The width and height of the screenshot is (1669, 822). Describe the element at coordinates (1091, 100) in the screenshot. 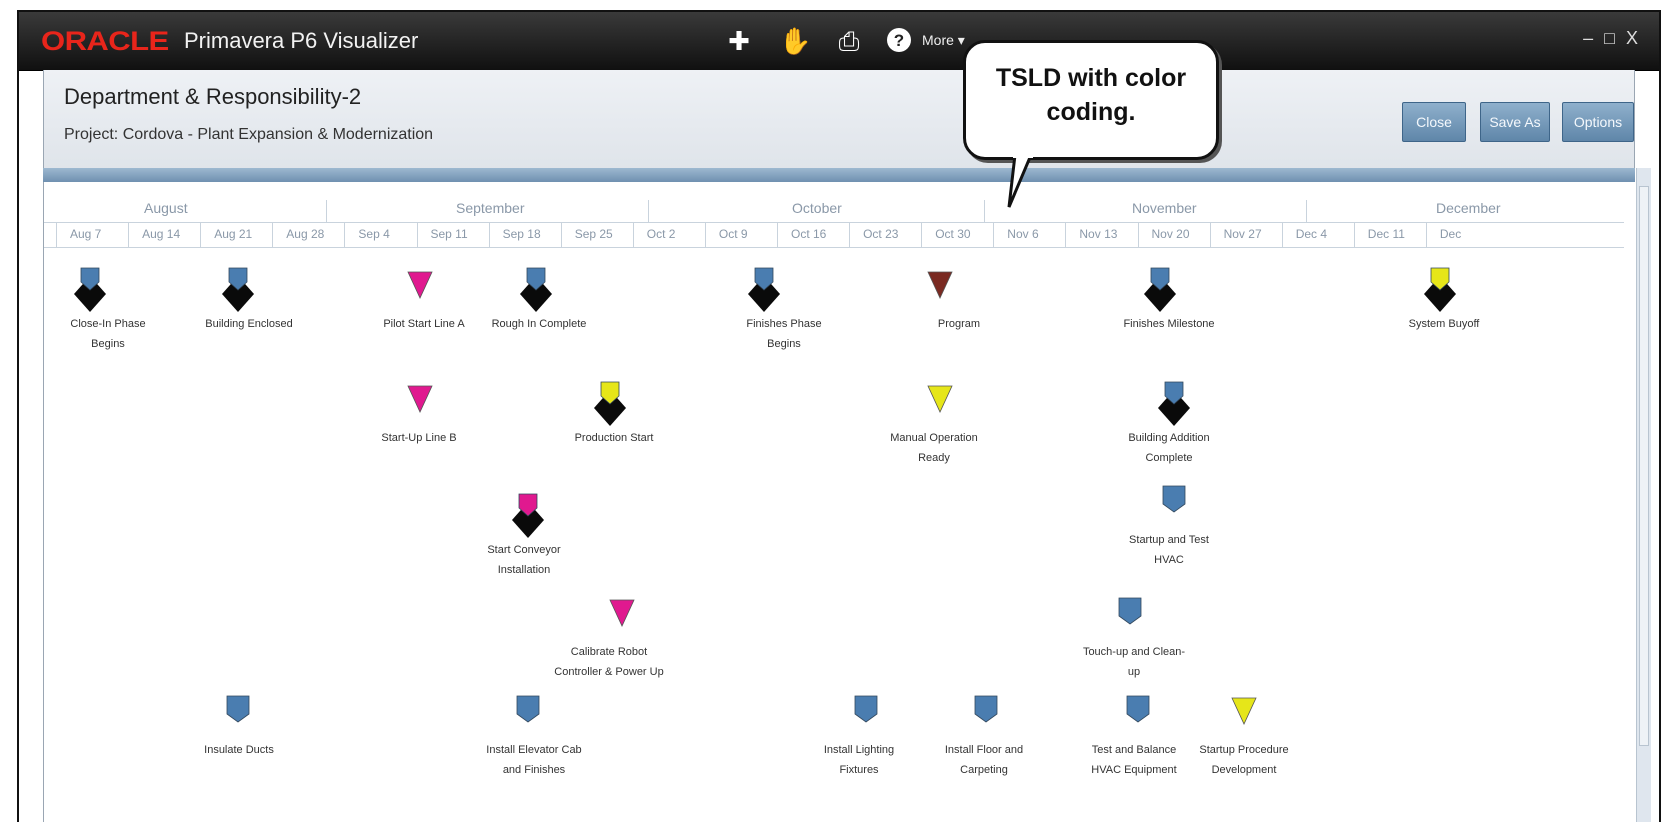

I see `annotation-callout: TSLD with color coding.` at that location.